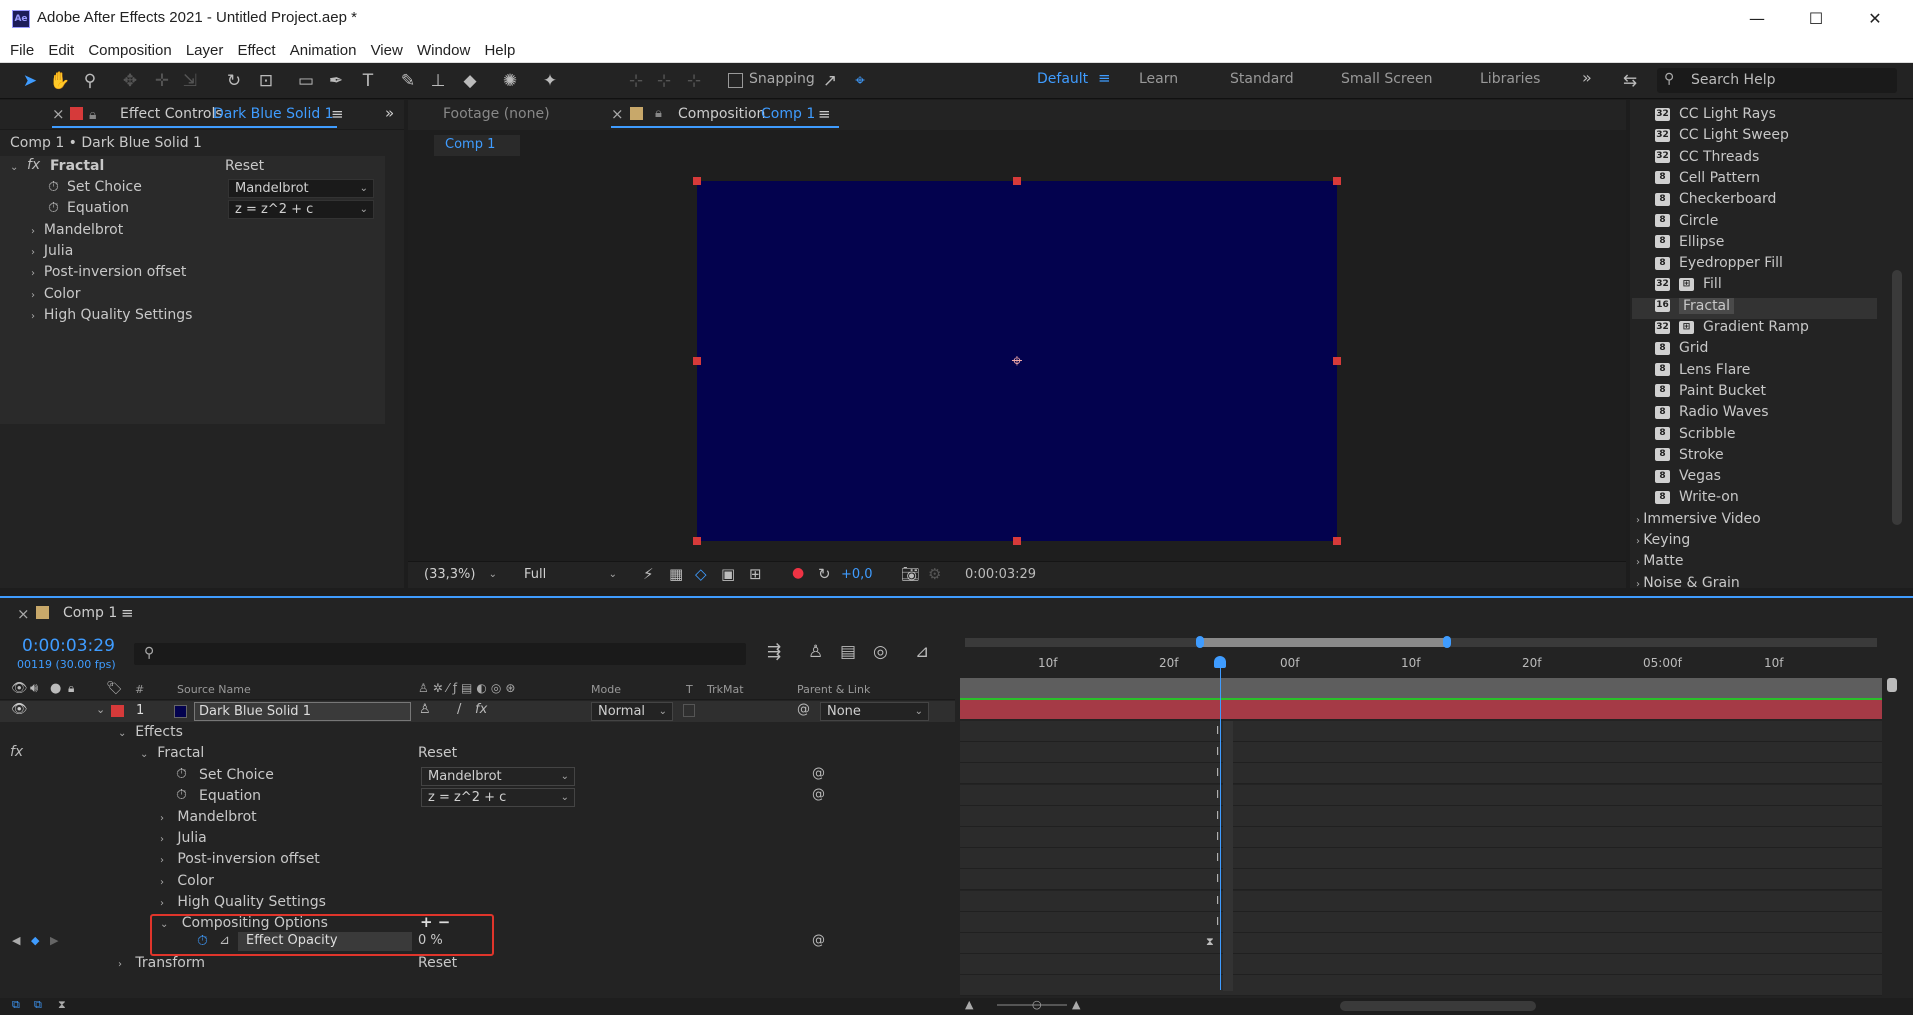 The width and height of the screenshot is (1913, 1015). I want to click on group-high-quality-settings: › High Quality Settings, so click(243, 902).